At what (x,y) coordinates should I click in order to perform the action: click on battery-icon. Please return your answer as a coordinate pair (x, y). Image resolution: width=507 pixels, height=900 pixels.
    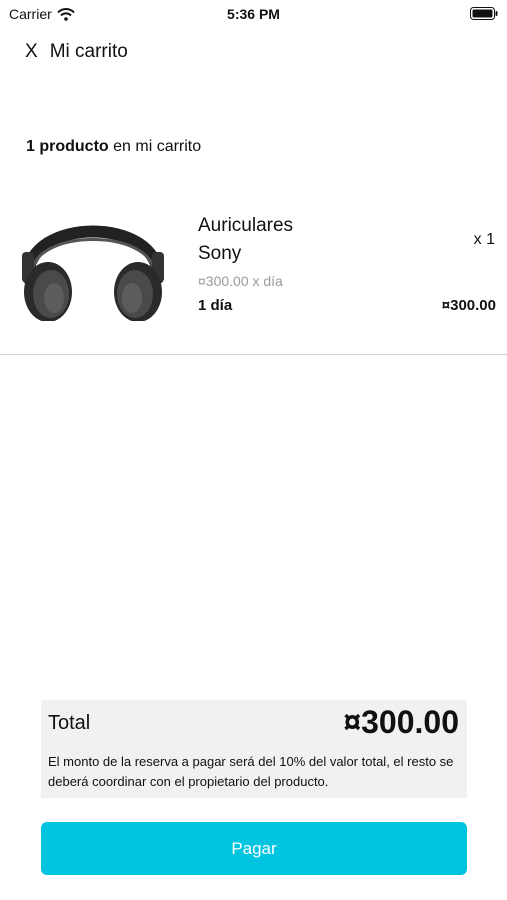
    Looking at the image, I should click on (484, 13).